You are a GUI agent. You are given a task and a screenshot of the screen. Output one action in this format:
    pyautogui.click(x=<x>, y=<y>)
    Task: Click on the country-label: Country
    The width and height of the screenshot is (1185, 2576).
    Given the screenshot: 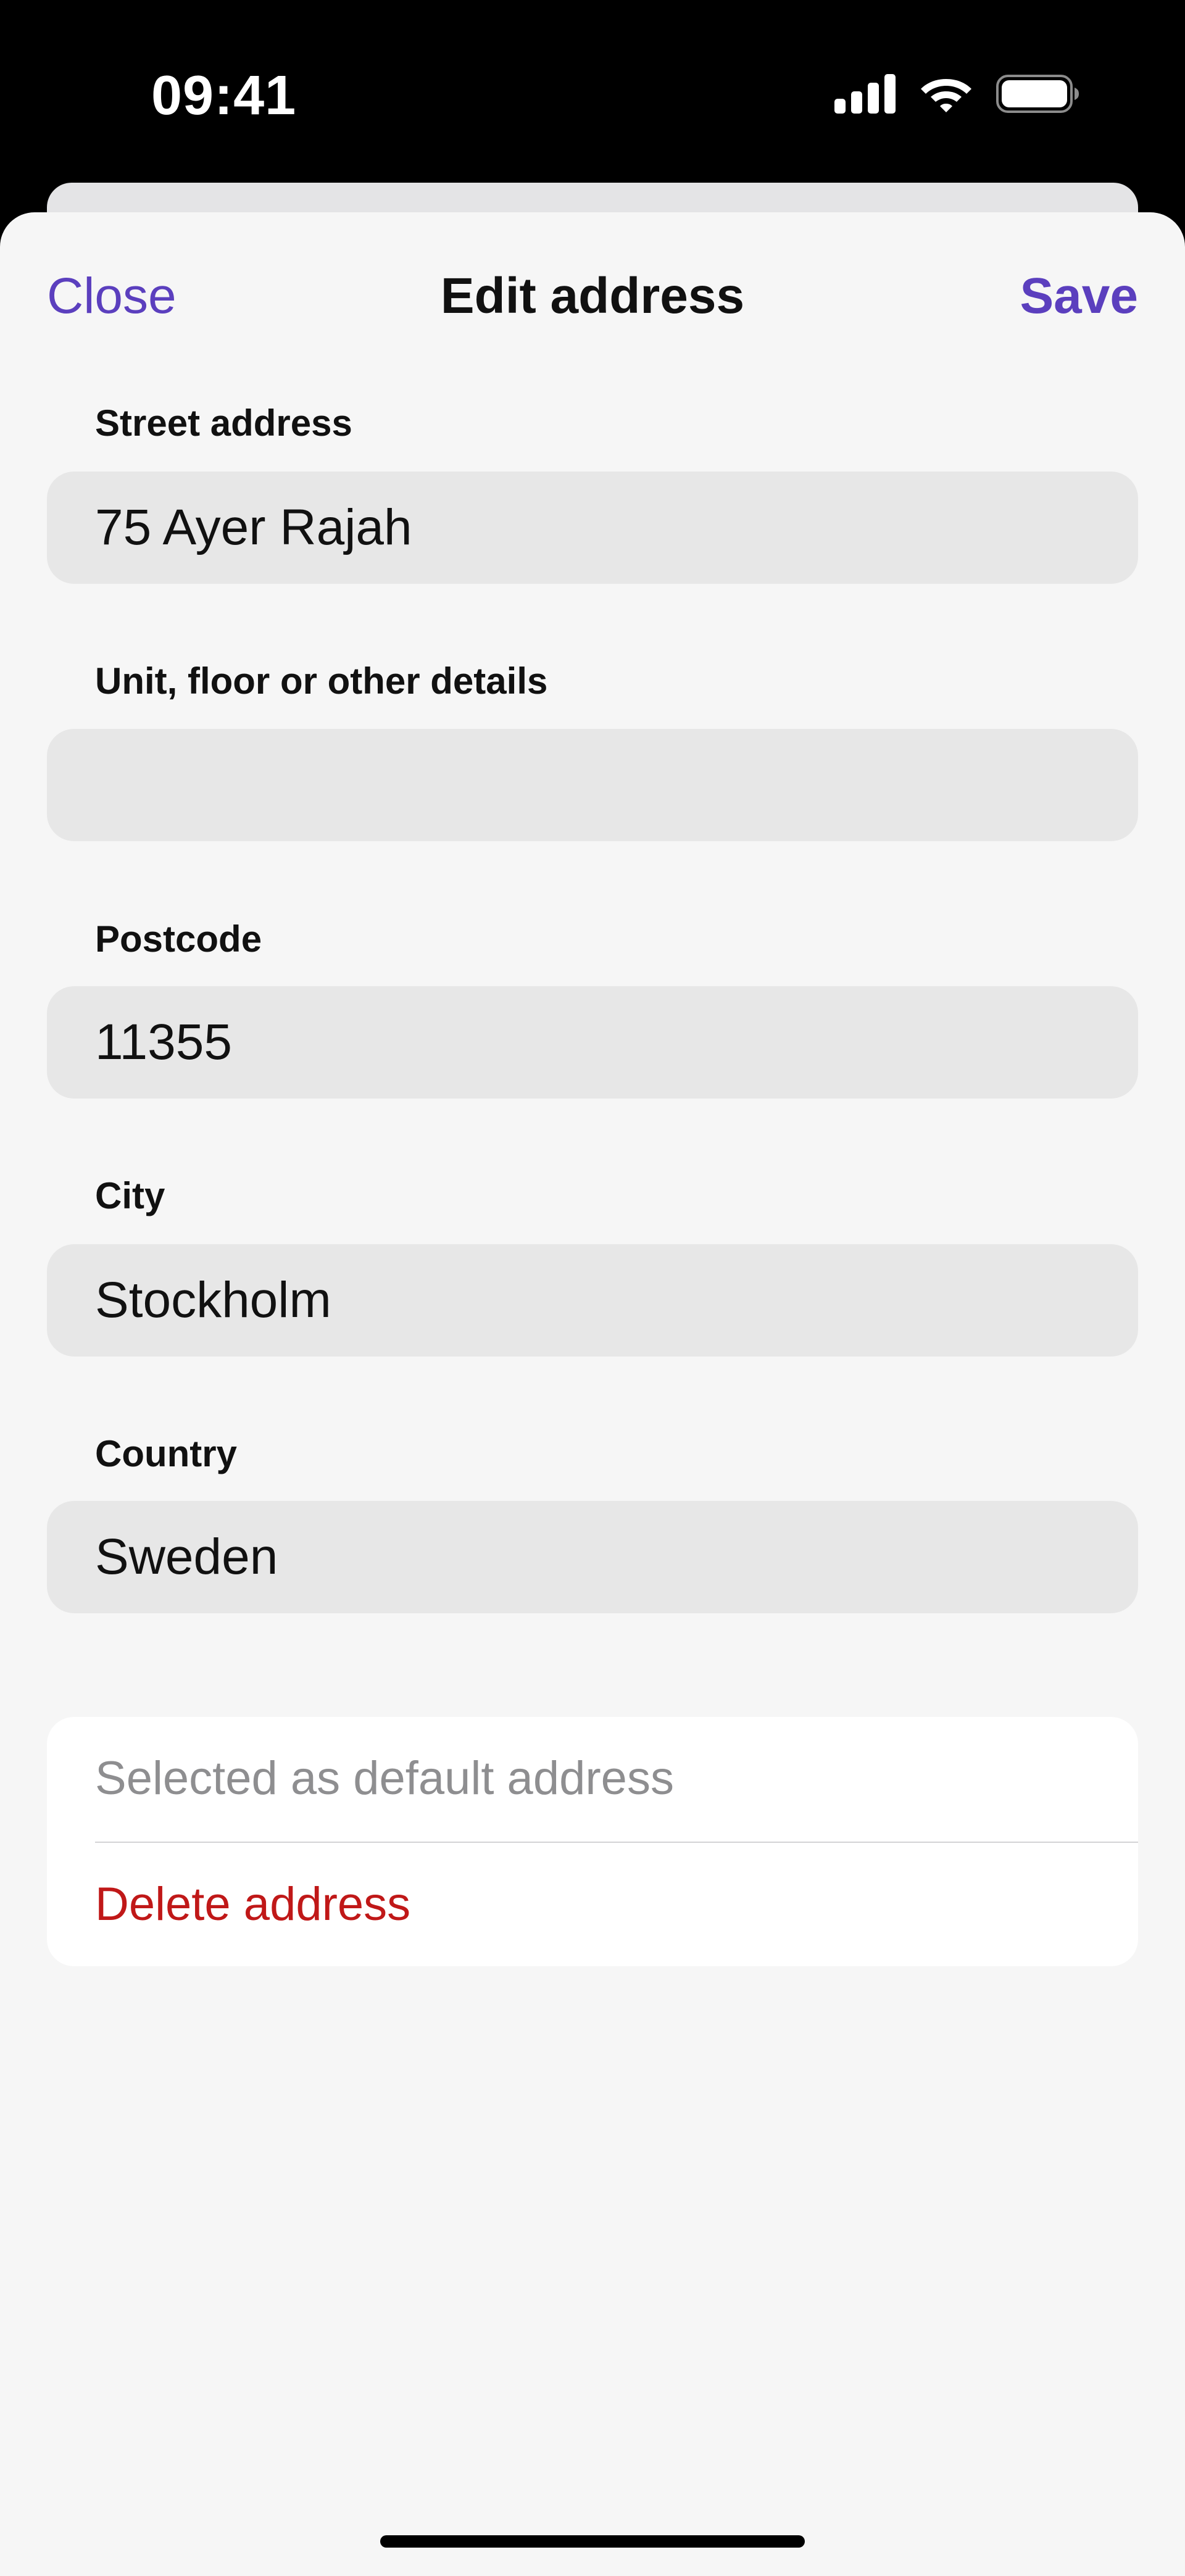 What is the action you would take?
    pyautogui.click(x=166, y=1453)
    